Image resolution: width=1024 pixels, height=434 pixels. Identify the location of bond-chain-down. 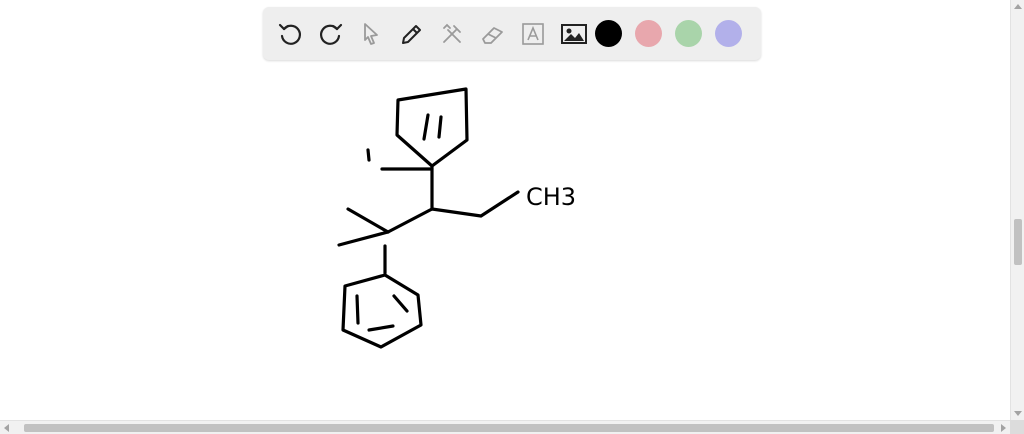
(410, 220).